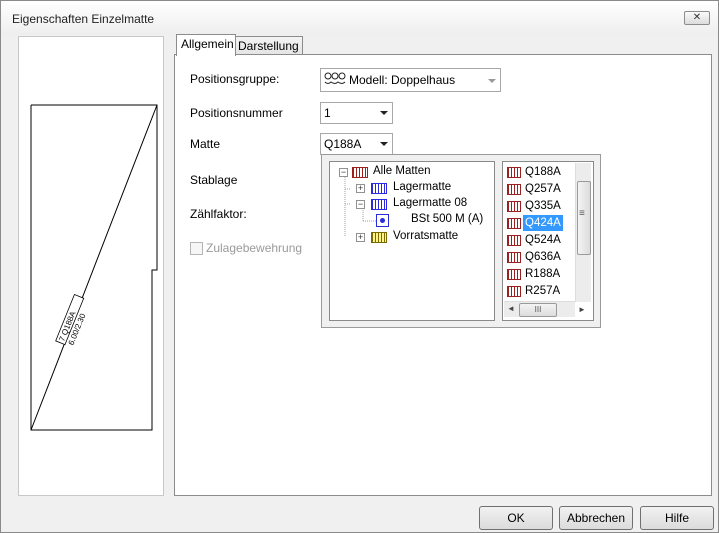  What do you see at coordinates (447, 219) in the screenshot?
I see `tree-item-label: BSt 500 M (A)` at bounding box center [447, 219].